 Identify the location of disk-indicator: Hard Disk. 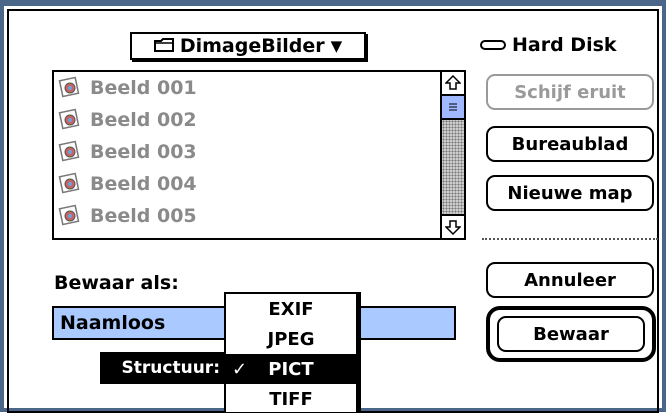
(548, 45).